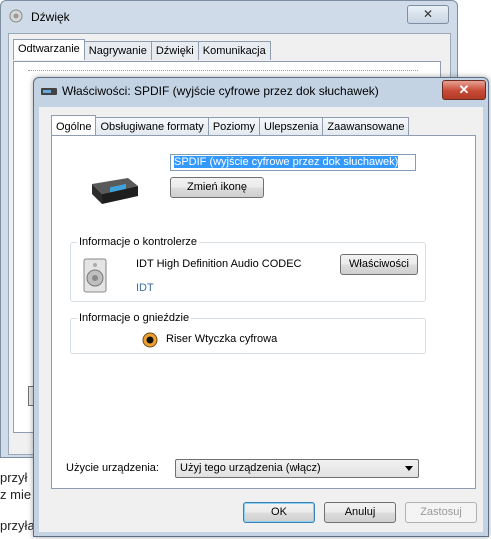  I want to click on chevron-down-icon, so click(409, 468).